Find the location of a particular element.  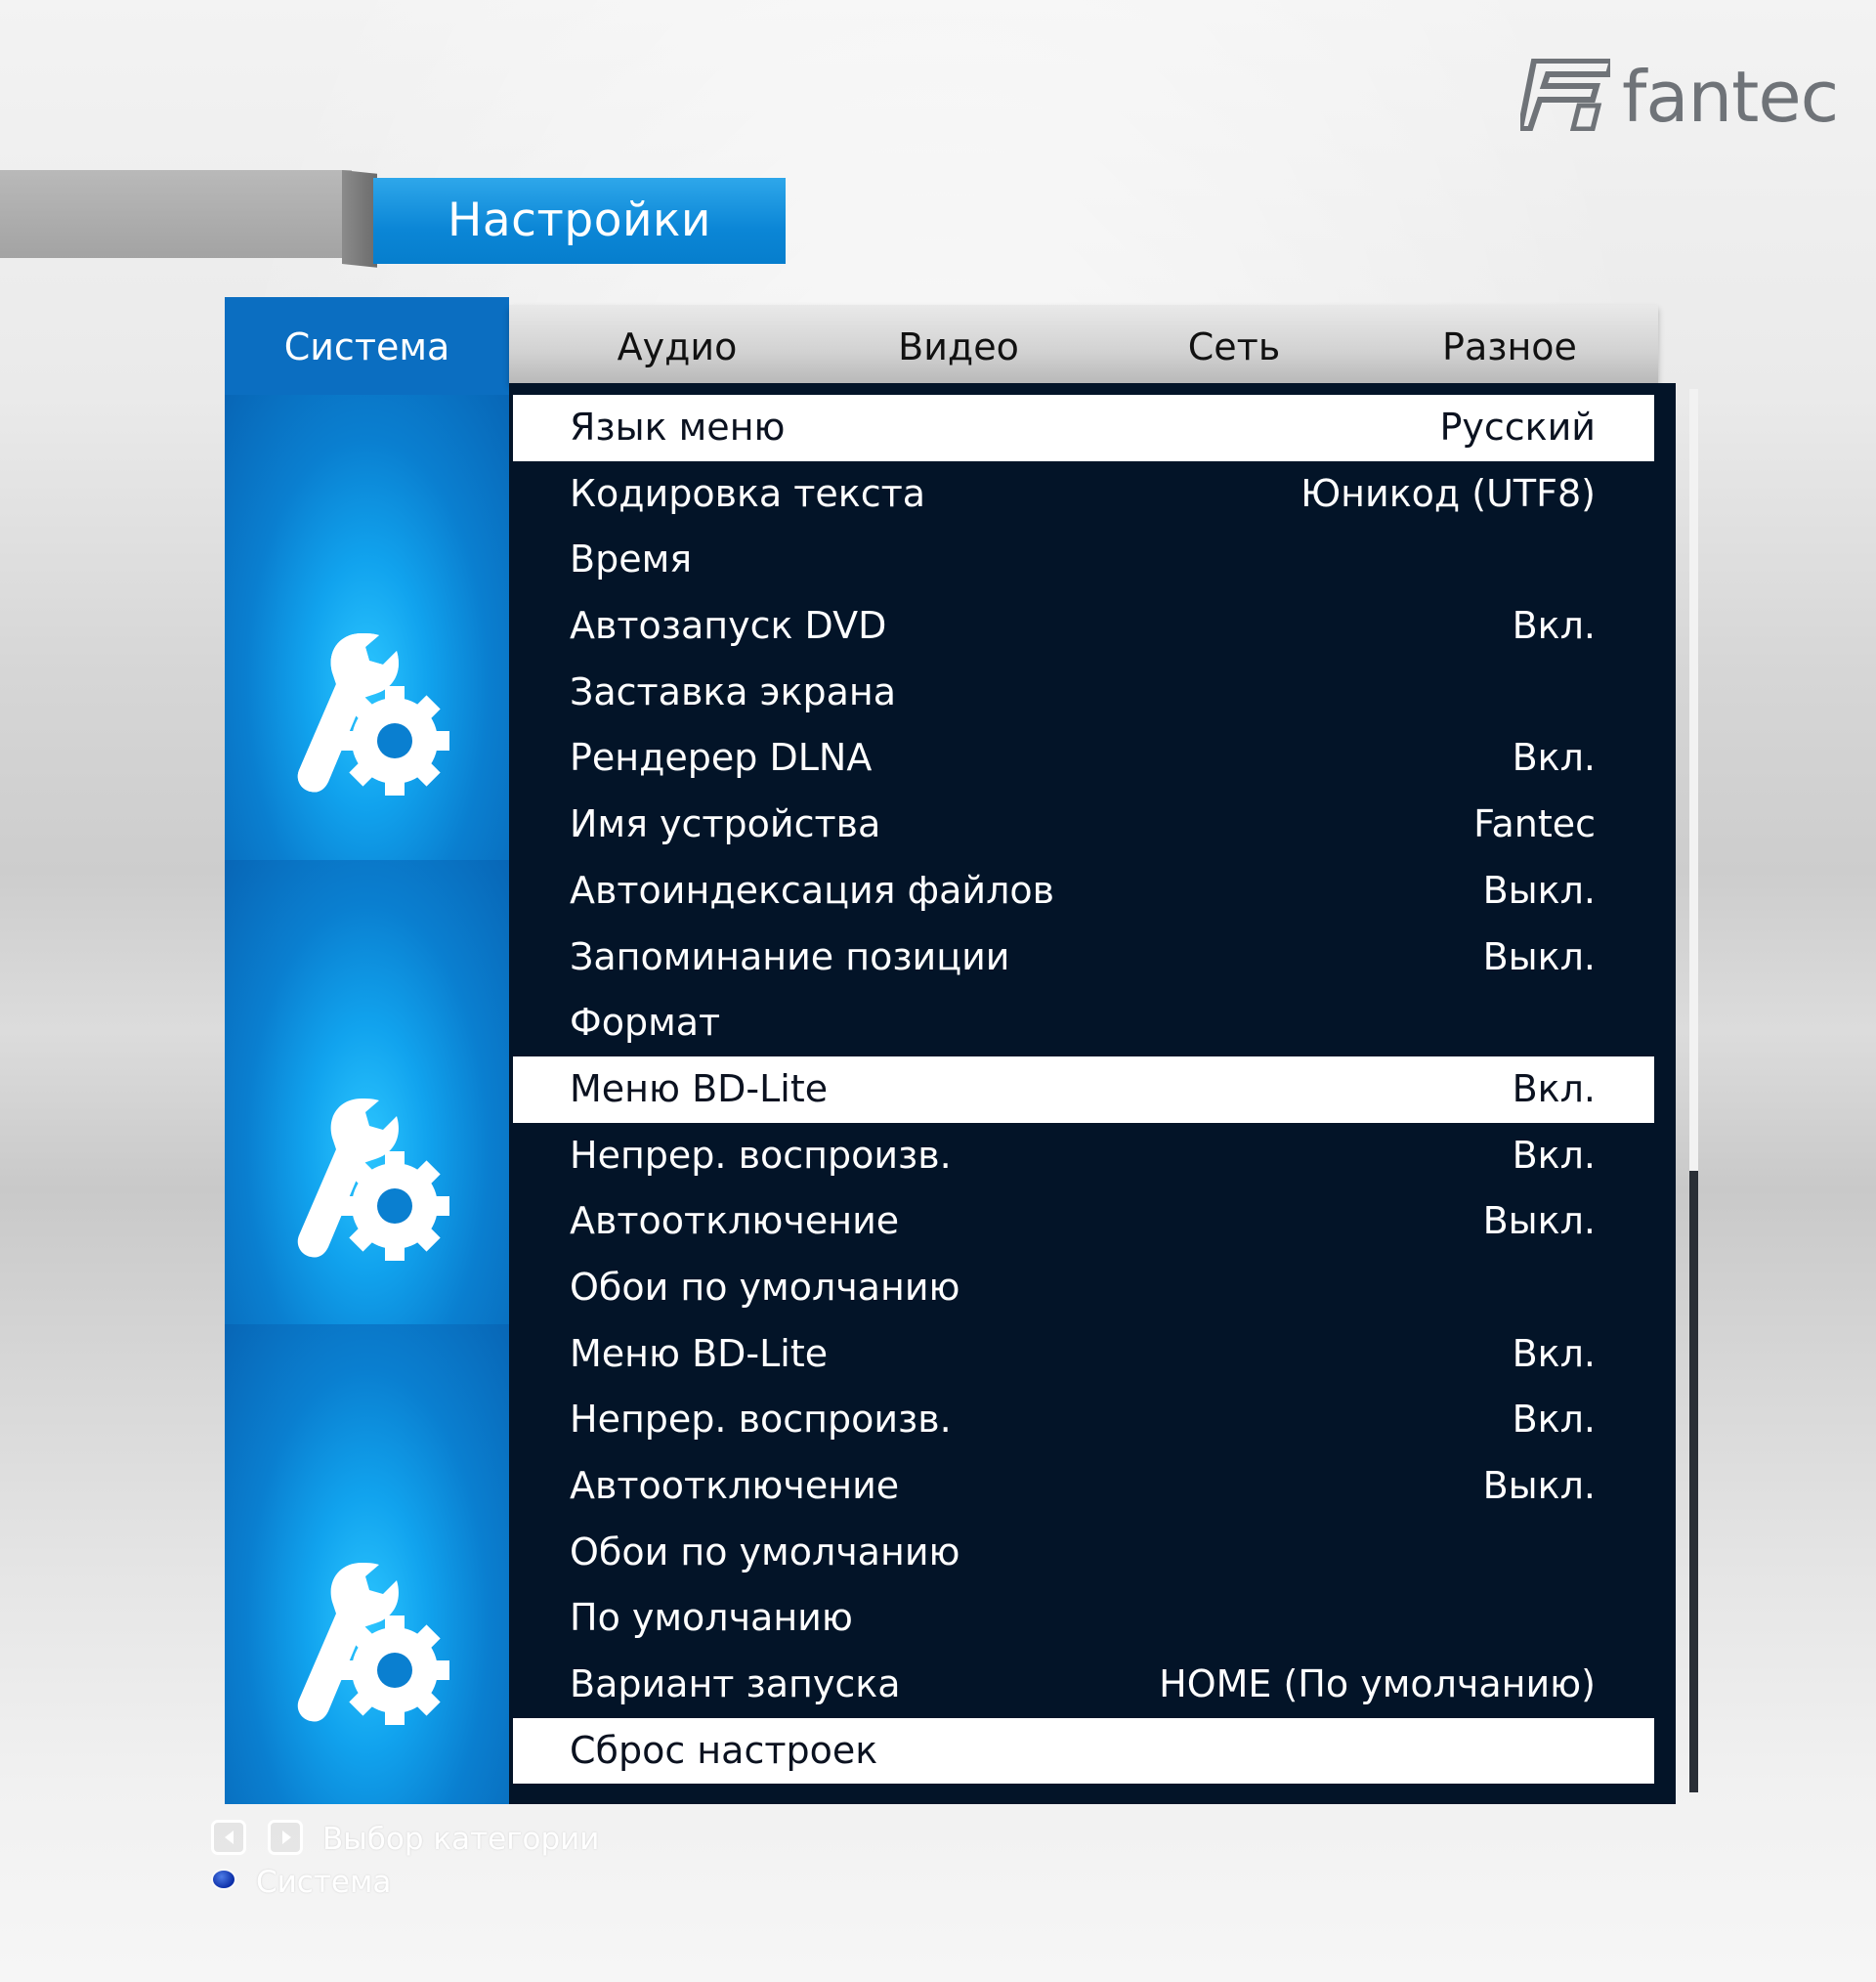

help-system-text: Система is located at coordinates (324, 1882).